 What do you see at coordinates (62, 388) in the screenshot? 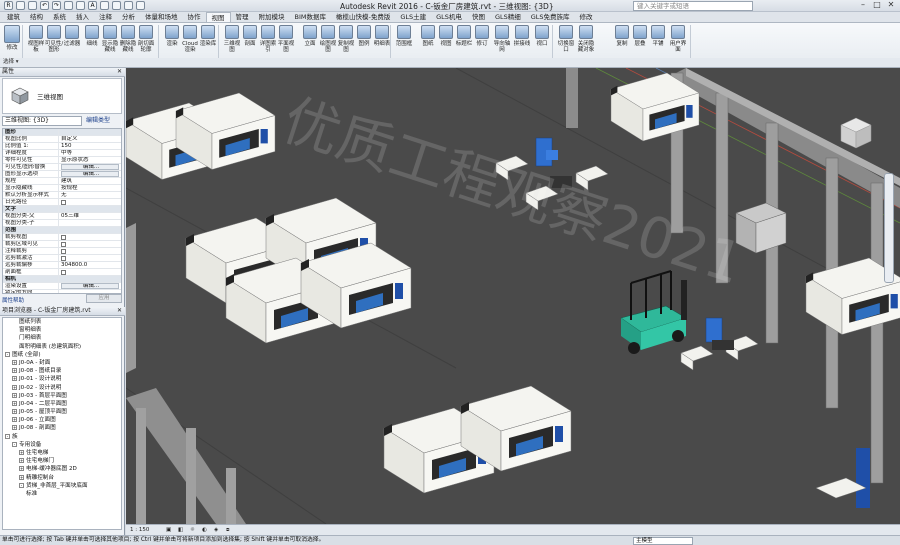
I see `tree-node: + J0-02 - 设计说明` at bounding box center [62, 388].